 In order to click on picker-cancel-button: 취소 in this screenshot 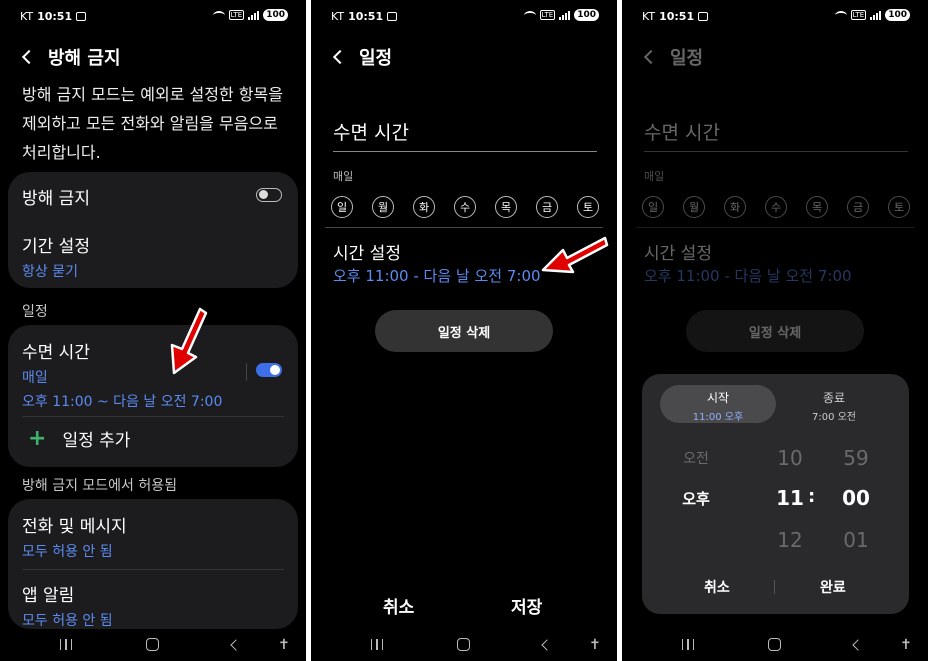, I will do `click(717, 587)`.